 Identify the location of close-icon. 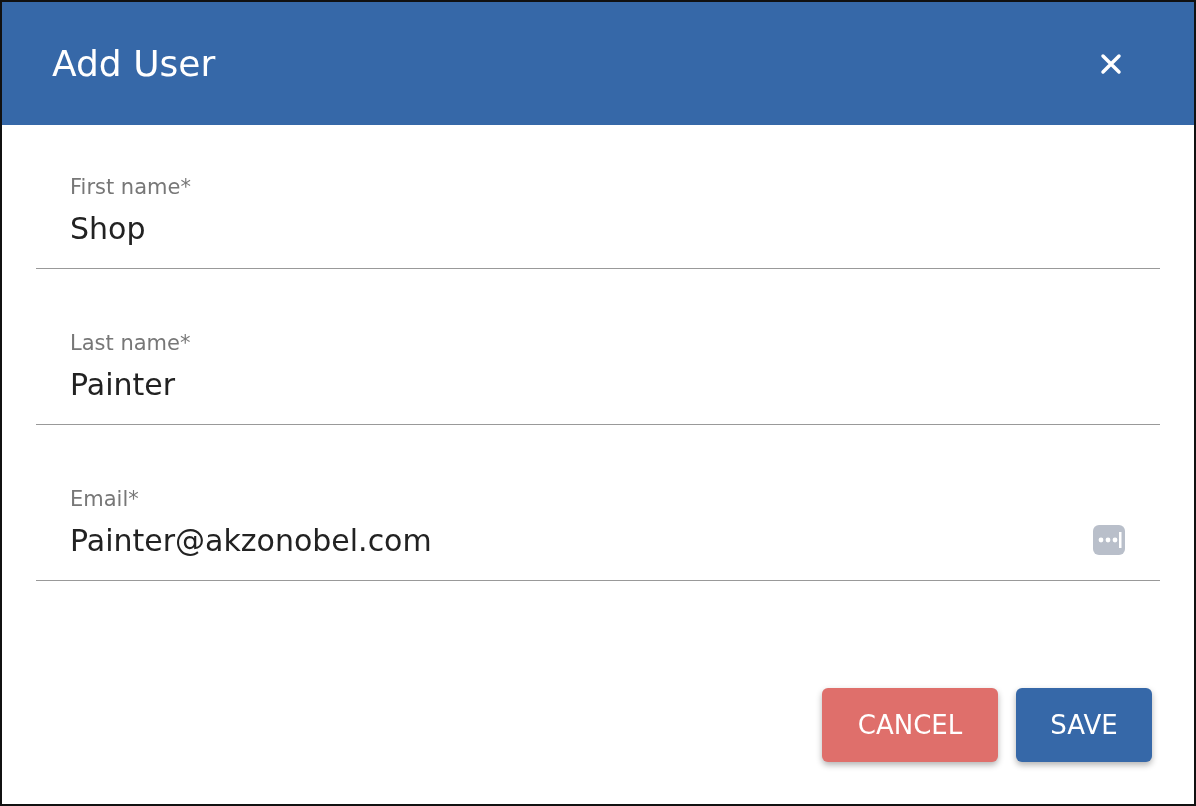
(1111, 63).